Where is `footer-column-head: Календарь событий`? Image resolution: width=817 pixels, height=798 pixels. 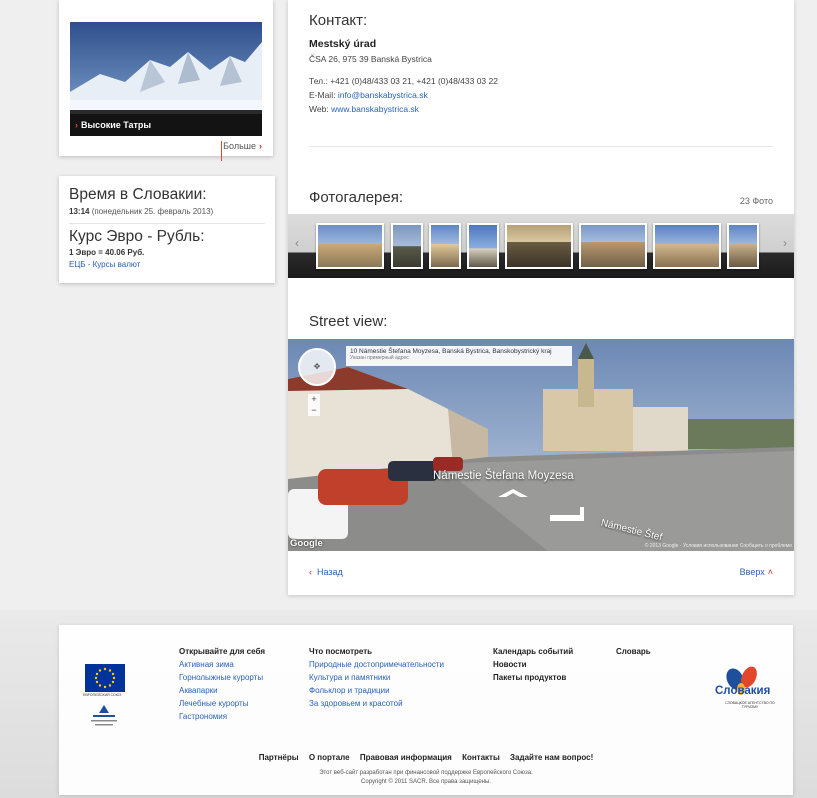 footer-column-head: Календарь событий is located at coordinates (533, 651).